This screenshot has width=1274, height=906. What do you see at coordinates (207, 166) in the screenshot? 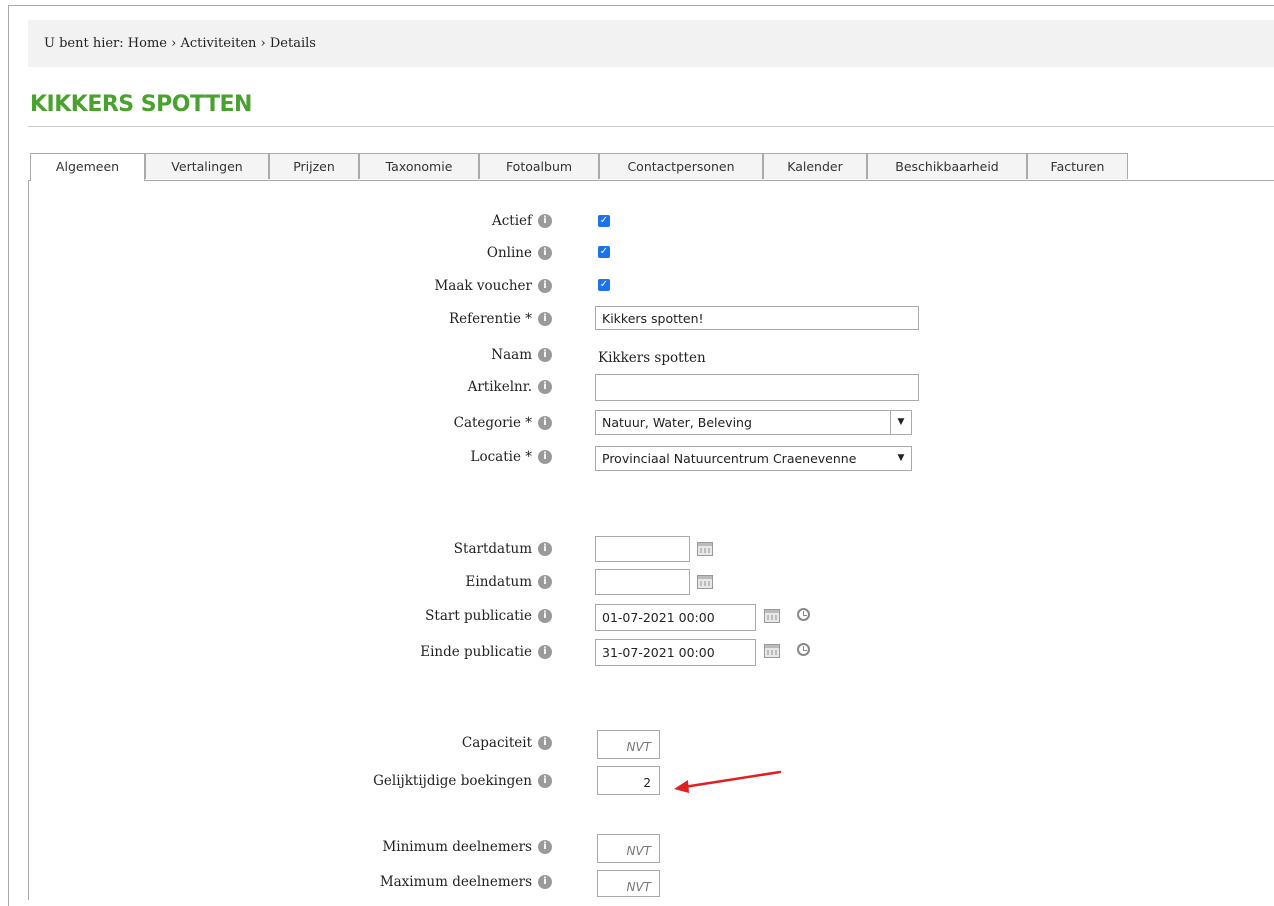
I see `tab-vertalingen: Vertalingen` at bounding box center [207, 166].